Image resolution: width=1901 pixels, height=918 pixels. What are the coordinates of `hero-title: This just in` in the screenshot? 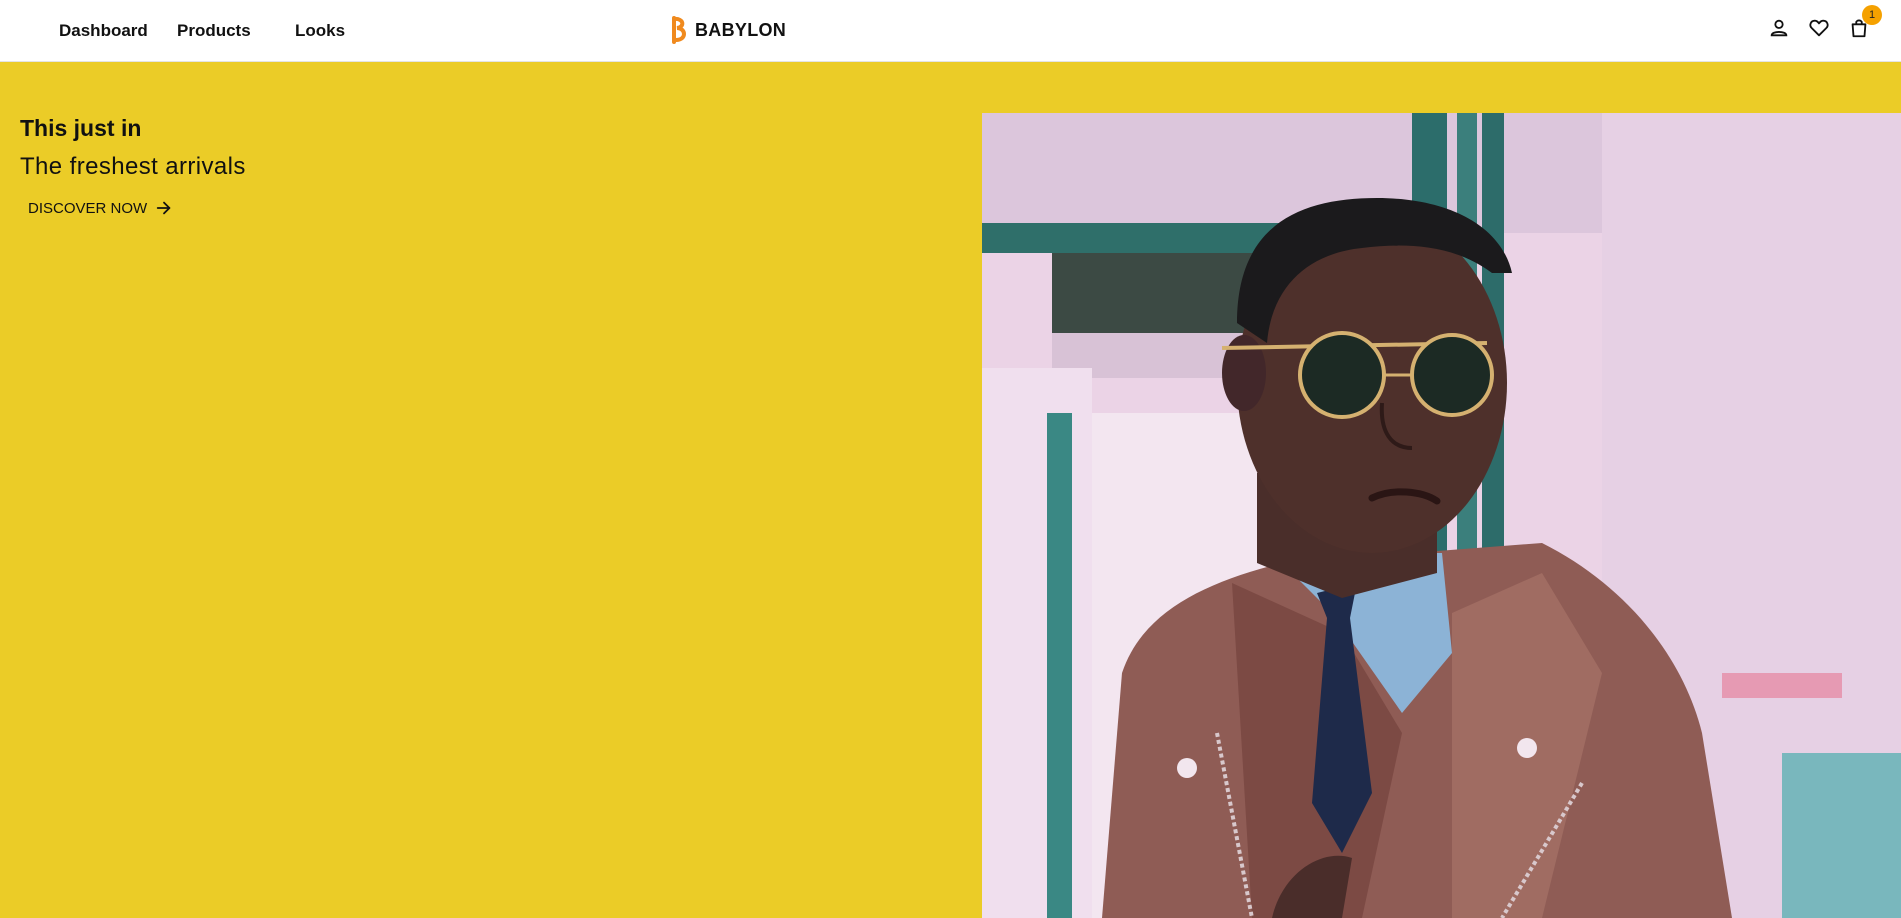 It's located at (81, 128).